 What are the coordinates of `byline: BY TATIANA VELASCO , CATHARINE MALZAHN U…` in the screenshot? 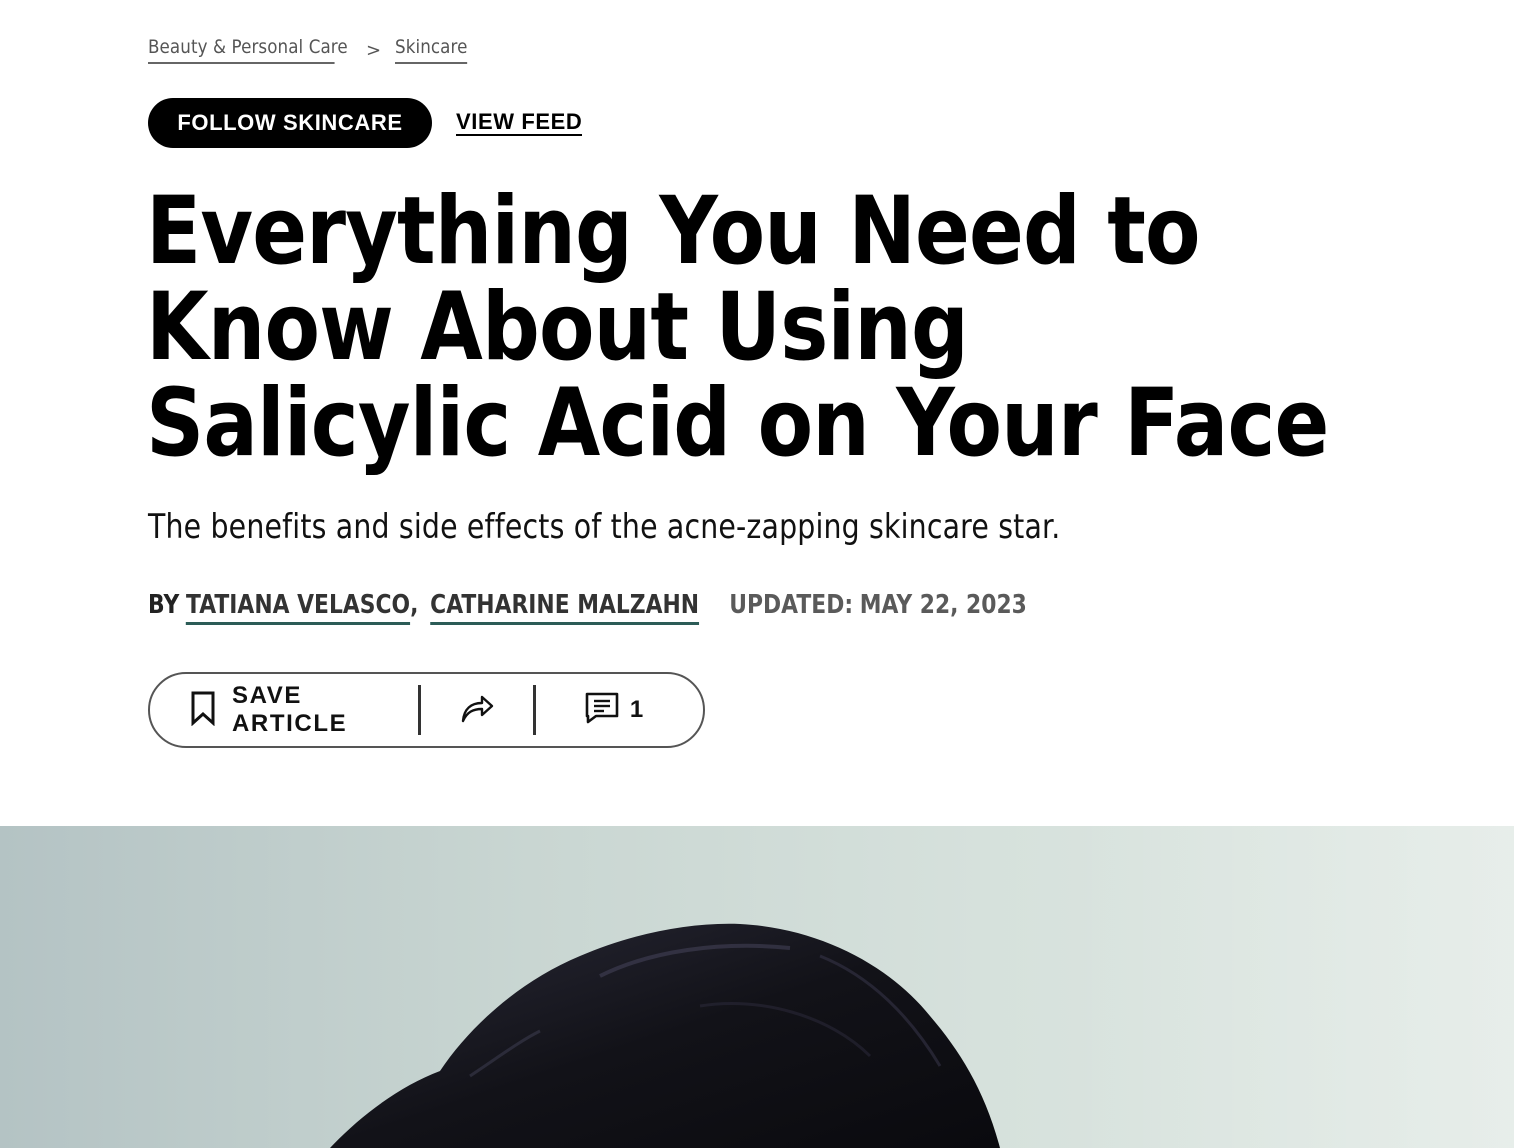 It's located at (587, 607).